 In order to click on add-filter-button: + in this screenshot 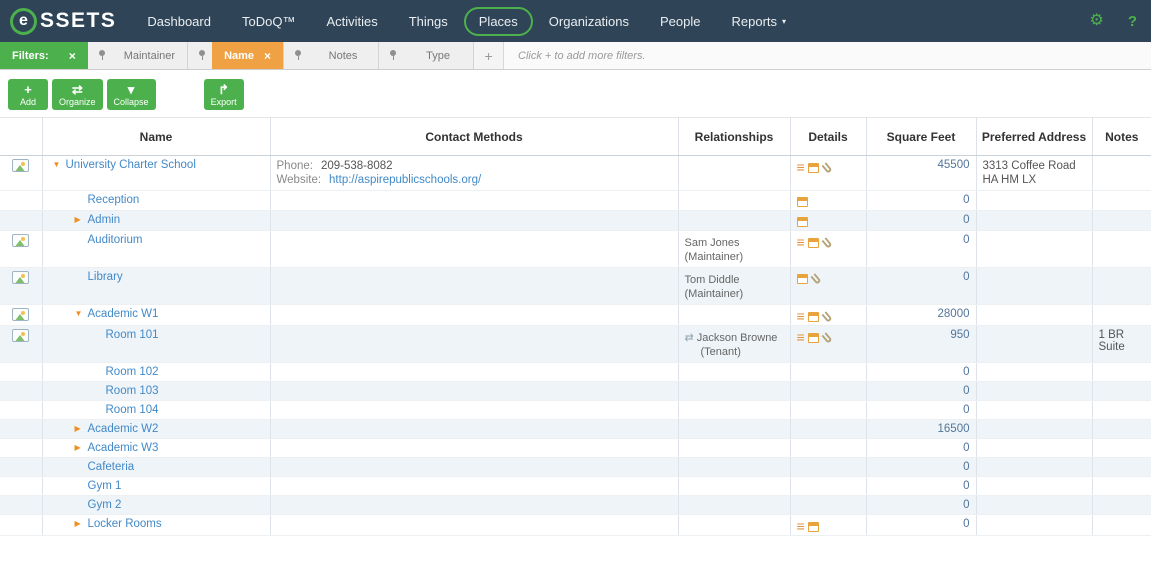, I will do `click(489, 55)`.